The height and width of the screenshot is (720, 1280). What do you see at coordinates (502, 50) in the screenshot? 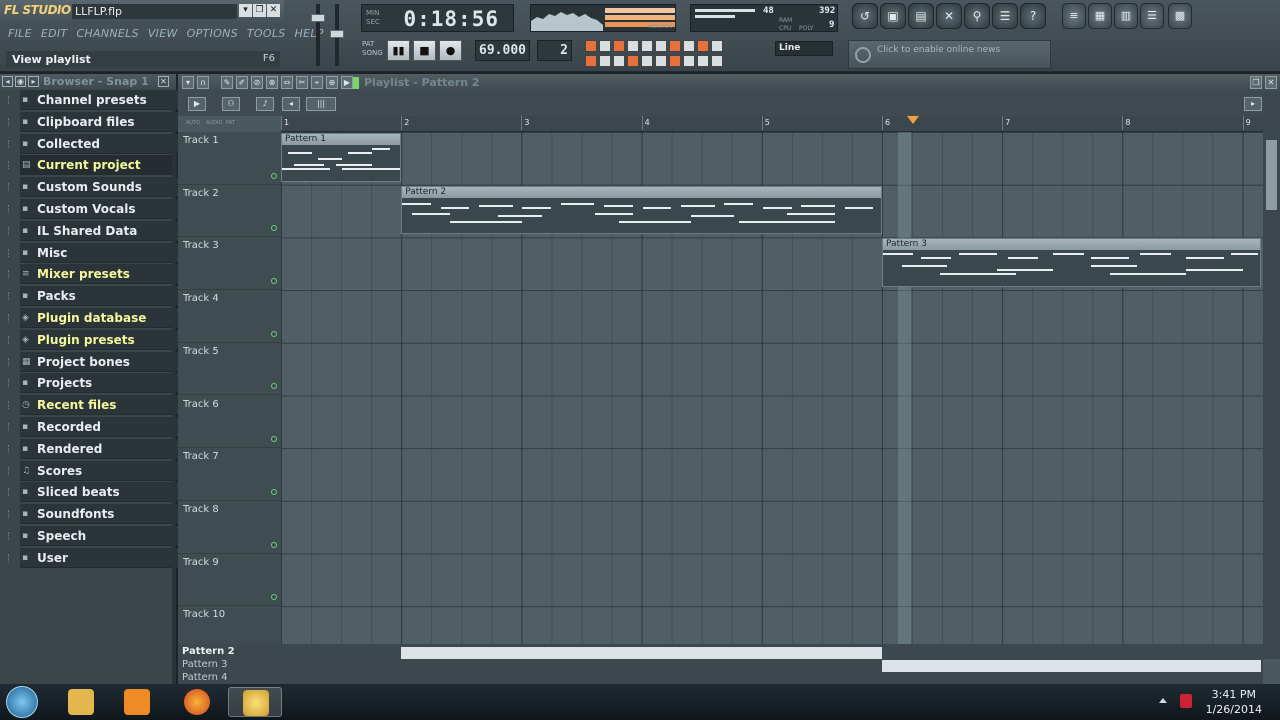
I see `tempo-display: 69.000` at bounding box center [502, 50].